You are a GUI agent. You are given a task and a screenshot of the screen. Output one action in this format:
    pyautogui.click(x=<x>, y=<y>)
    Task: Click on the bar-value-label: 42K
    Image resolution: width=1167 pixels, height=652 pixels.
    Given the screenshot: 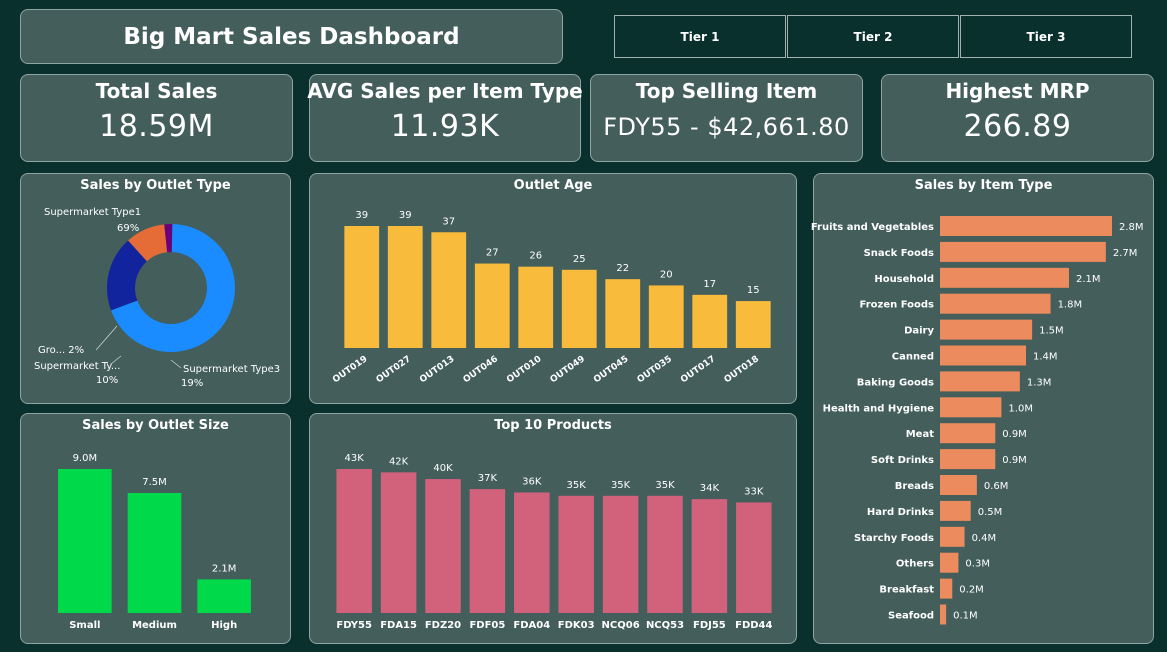 What is the action you would take?
    pyautogui.click(x=399, y=461)
    